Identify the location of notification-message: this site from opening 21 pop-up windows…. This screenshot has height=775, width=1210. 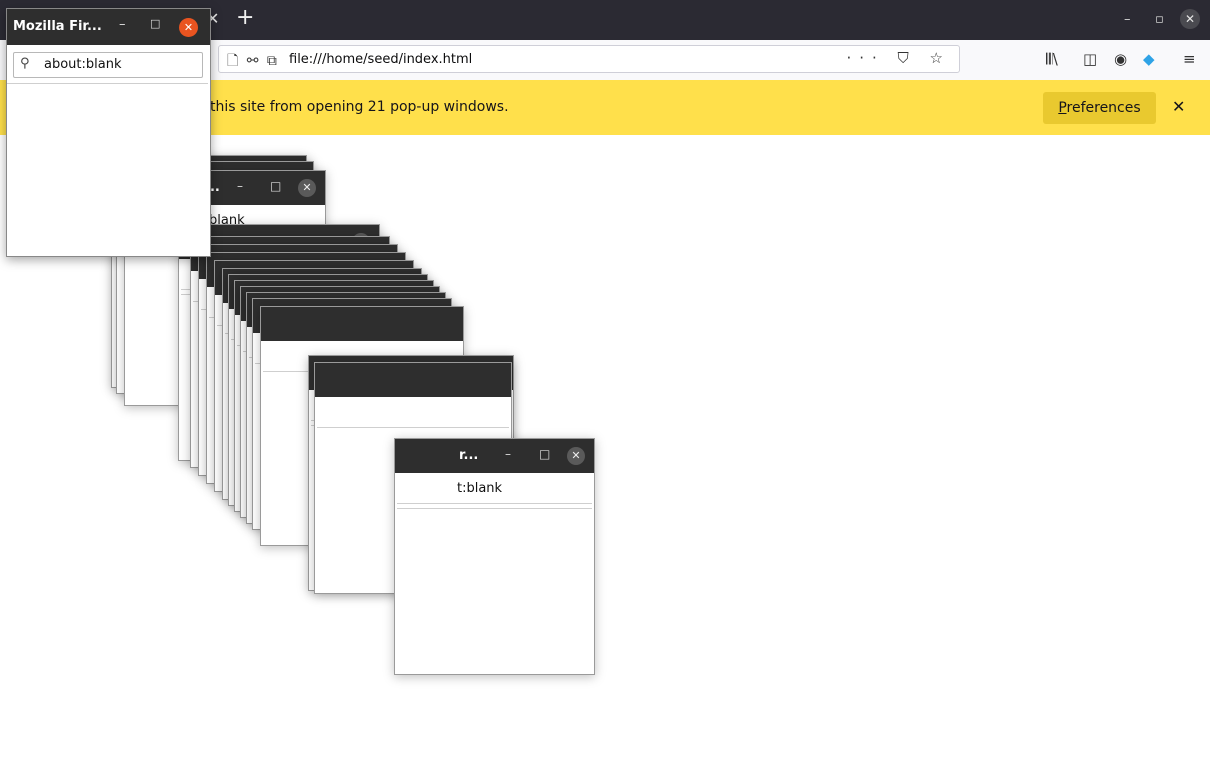
(359, 107).